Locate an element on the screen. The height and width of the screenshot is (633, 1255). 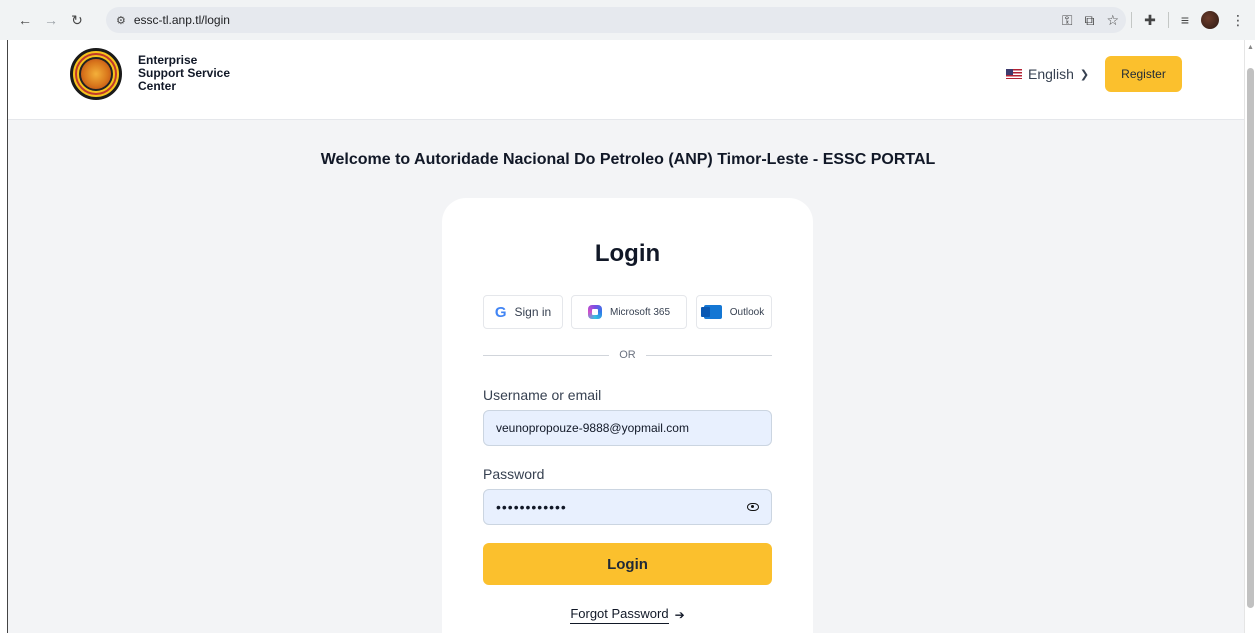
forgot-password-link: Forgot Password ➔ is located at coordinates (627, 615).